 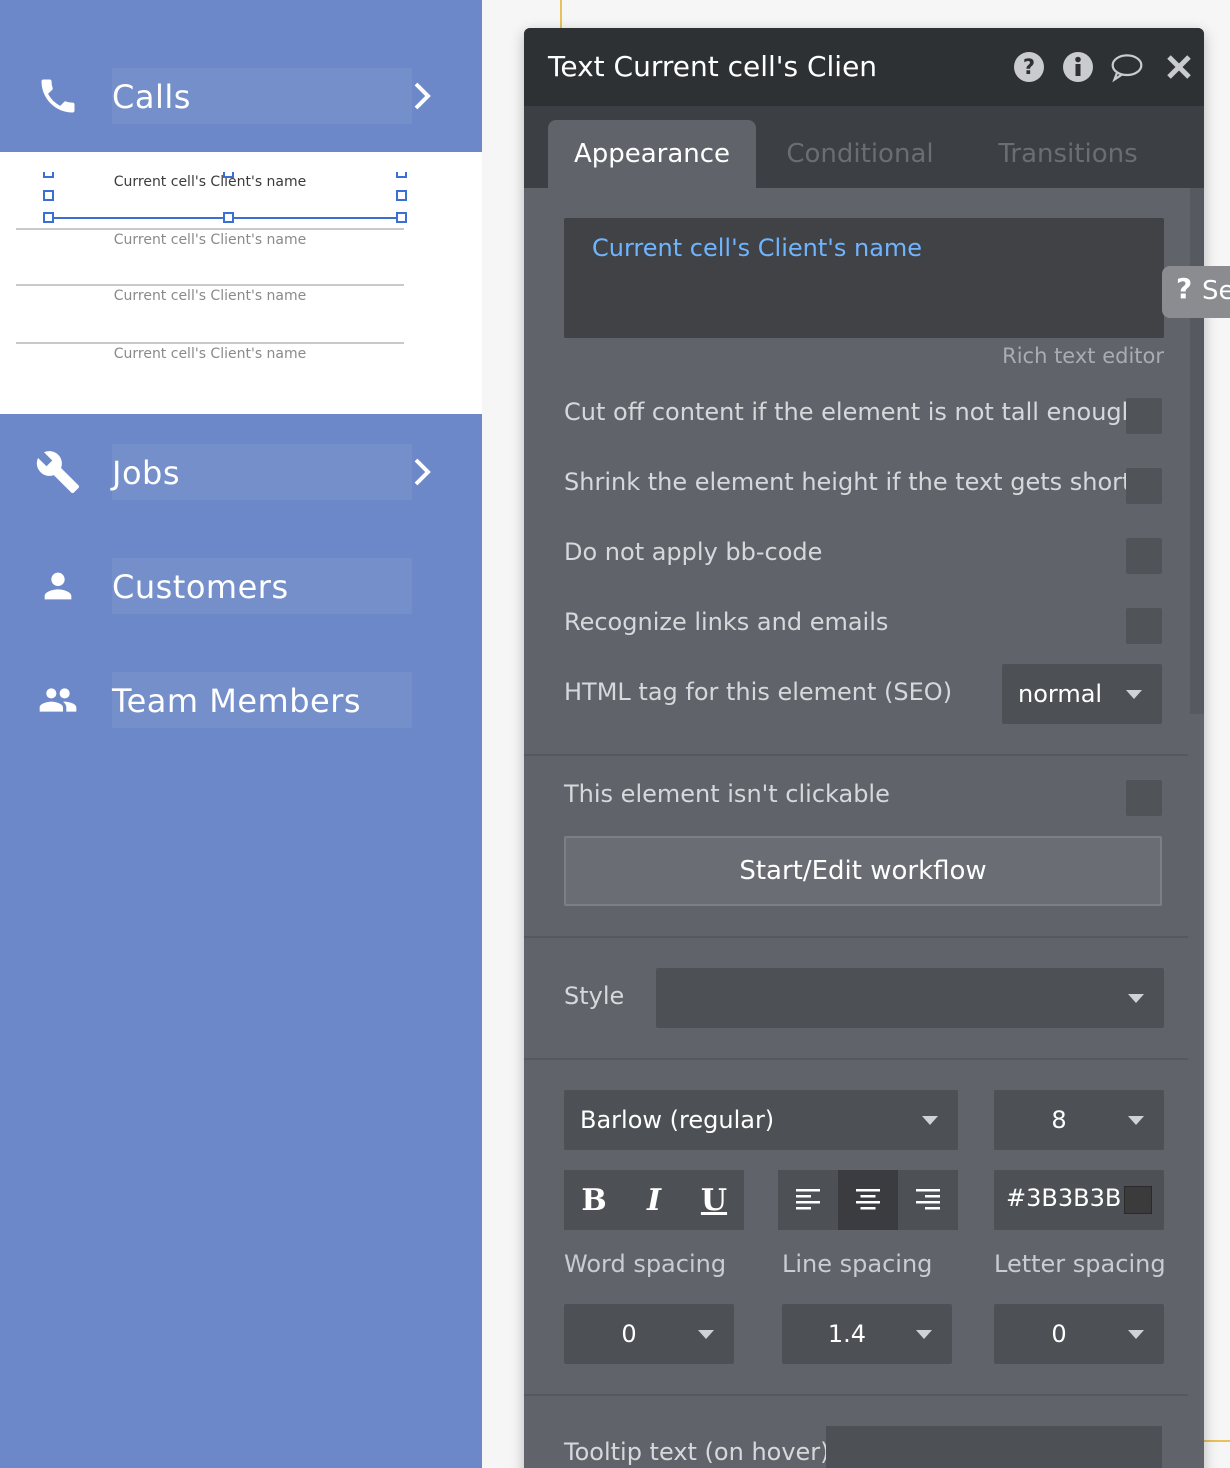 I want to click on sidebar-item-label: Customers, so click(x=200, y=587).